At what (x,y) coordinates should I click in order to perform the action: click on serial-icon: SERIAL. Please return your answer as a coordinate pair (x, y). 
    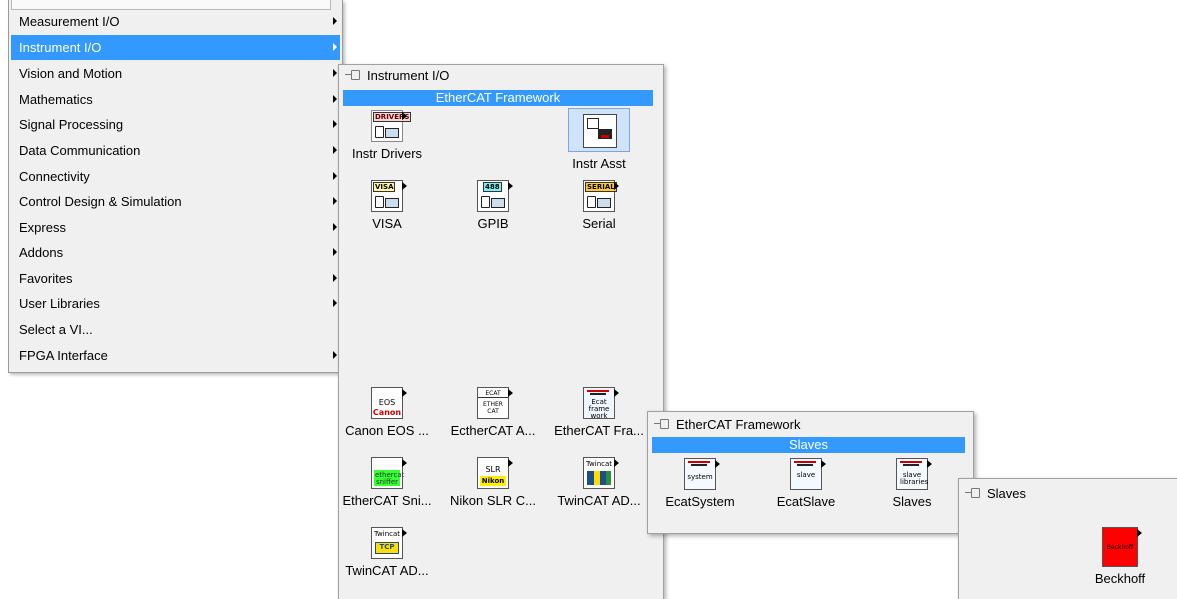
    Looking at the image, I should click on (601, 196).